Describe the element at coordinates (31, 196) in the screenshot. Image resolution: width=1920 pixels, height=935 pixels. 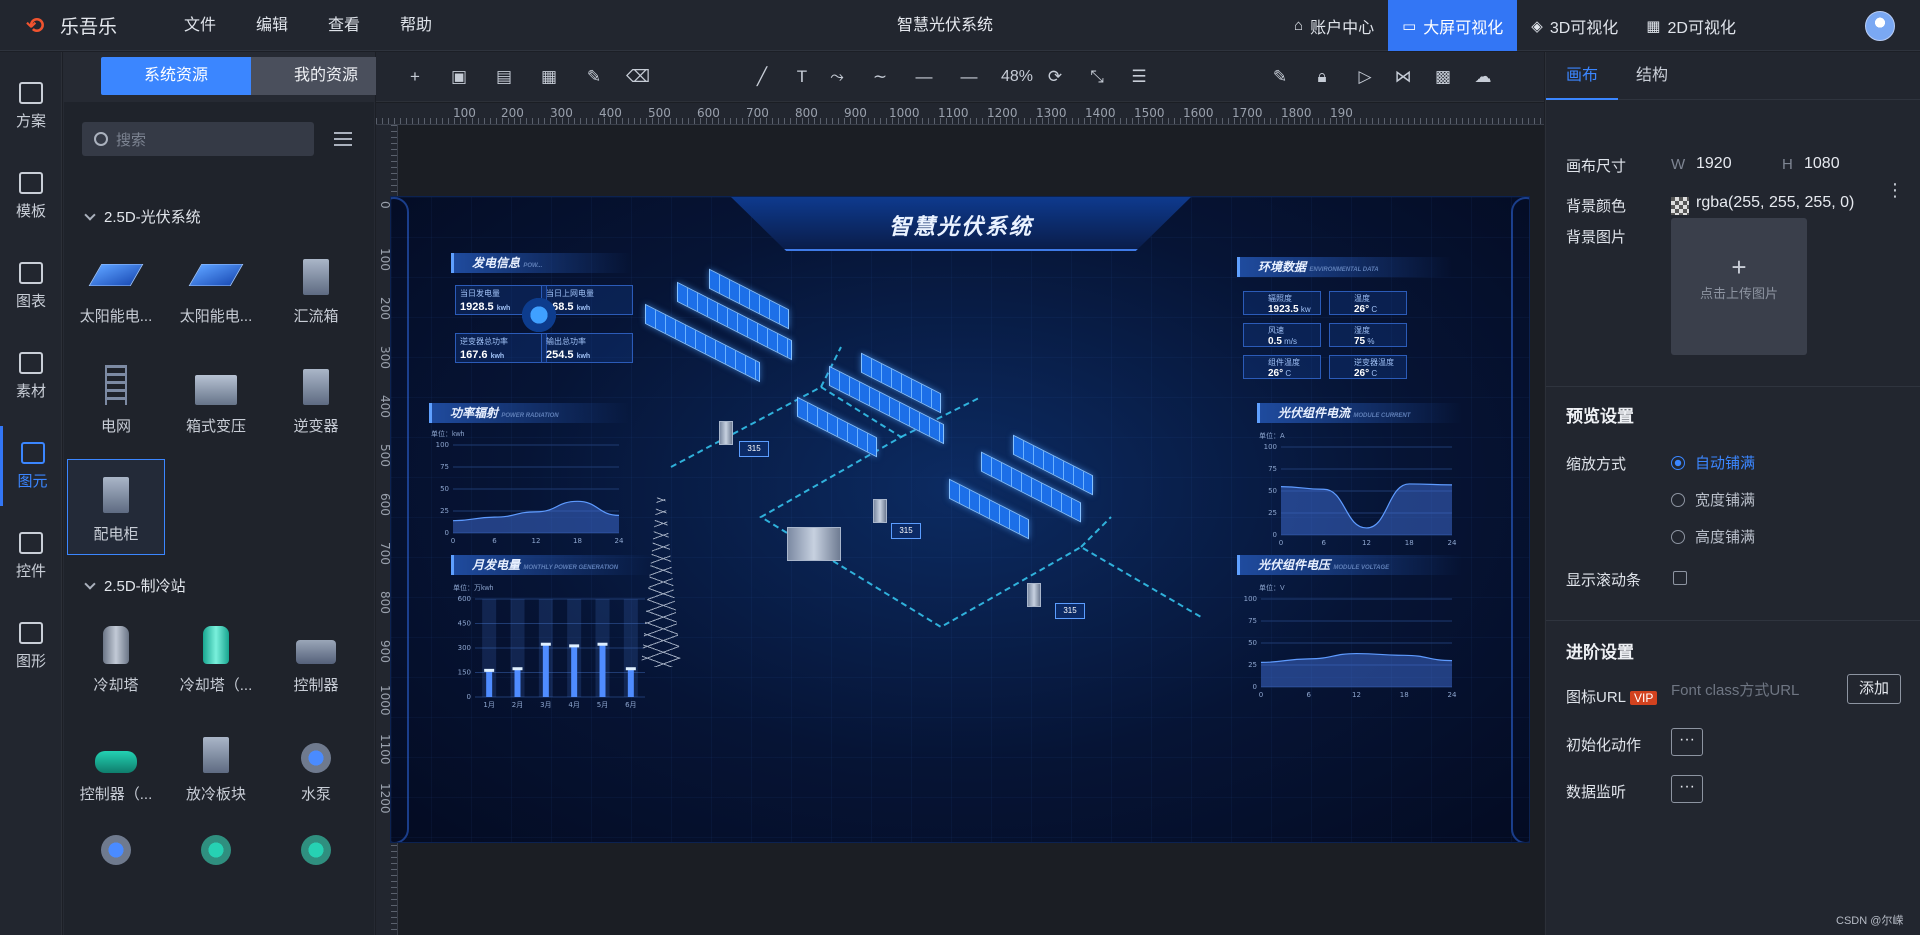
I see `leftnav-template: 模板` at that location.